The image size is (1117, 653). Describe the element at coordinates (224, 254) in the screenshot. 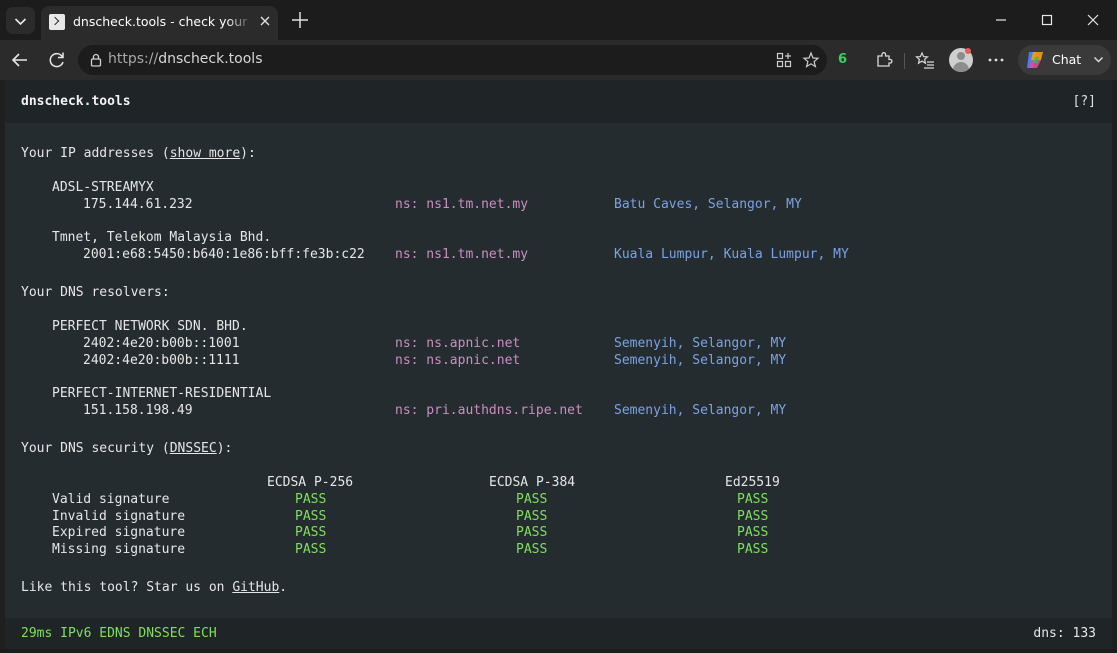

I see `ip-address: 2001:e68:5450:b640:1e86:bff:fe3b:c22` at that location.